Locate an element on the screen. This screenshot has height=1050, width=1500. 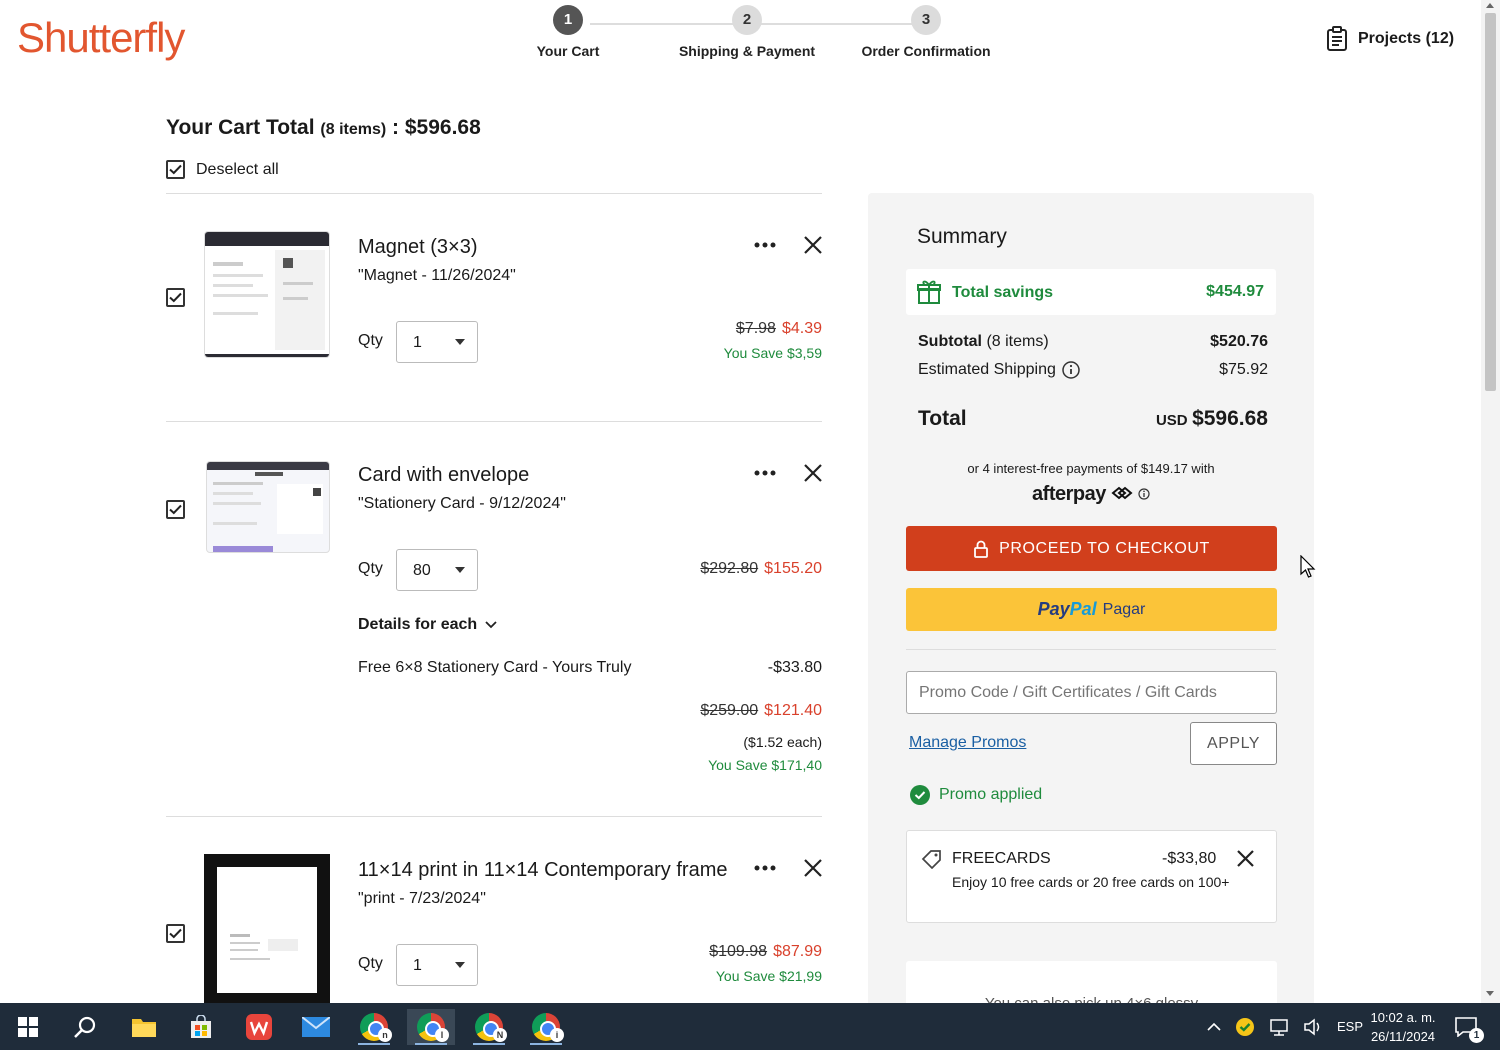
norton-icon is located at coordinates (1245, 1027).